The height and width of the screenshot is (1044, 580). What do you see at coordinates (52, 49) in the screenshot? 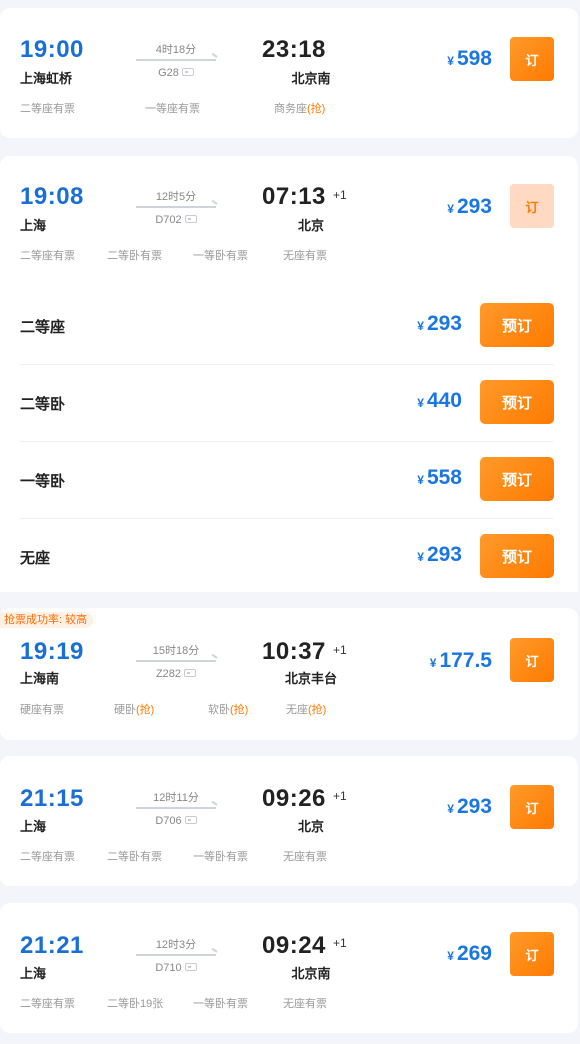
I see `departure-time: 19:00` at bounding box center [52, 49].